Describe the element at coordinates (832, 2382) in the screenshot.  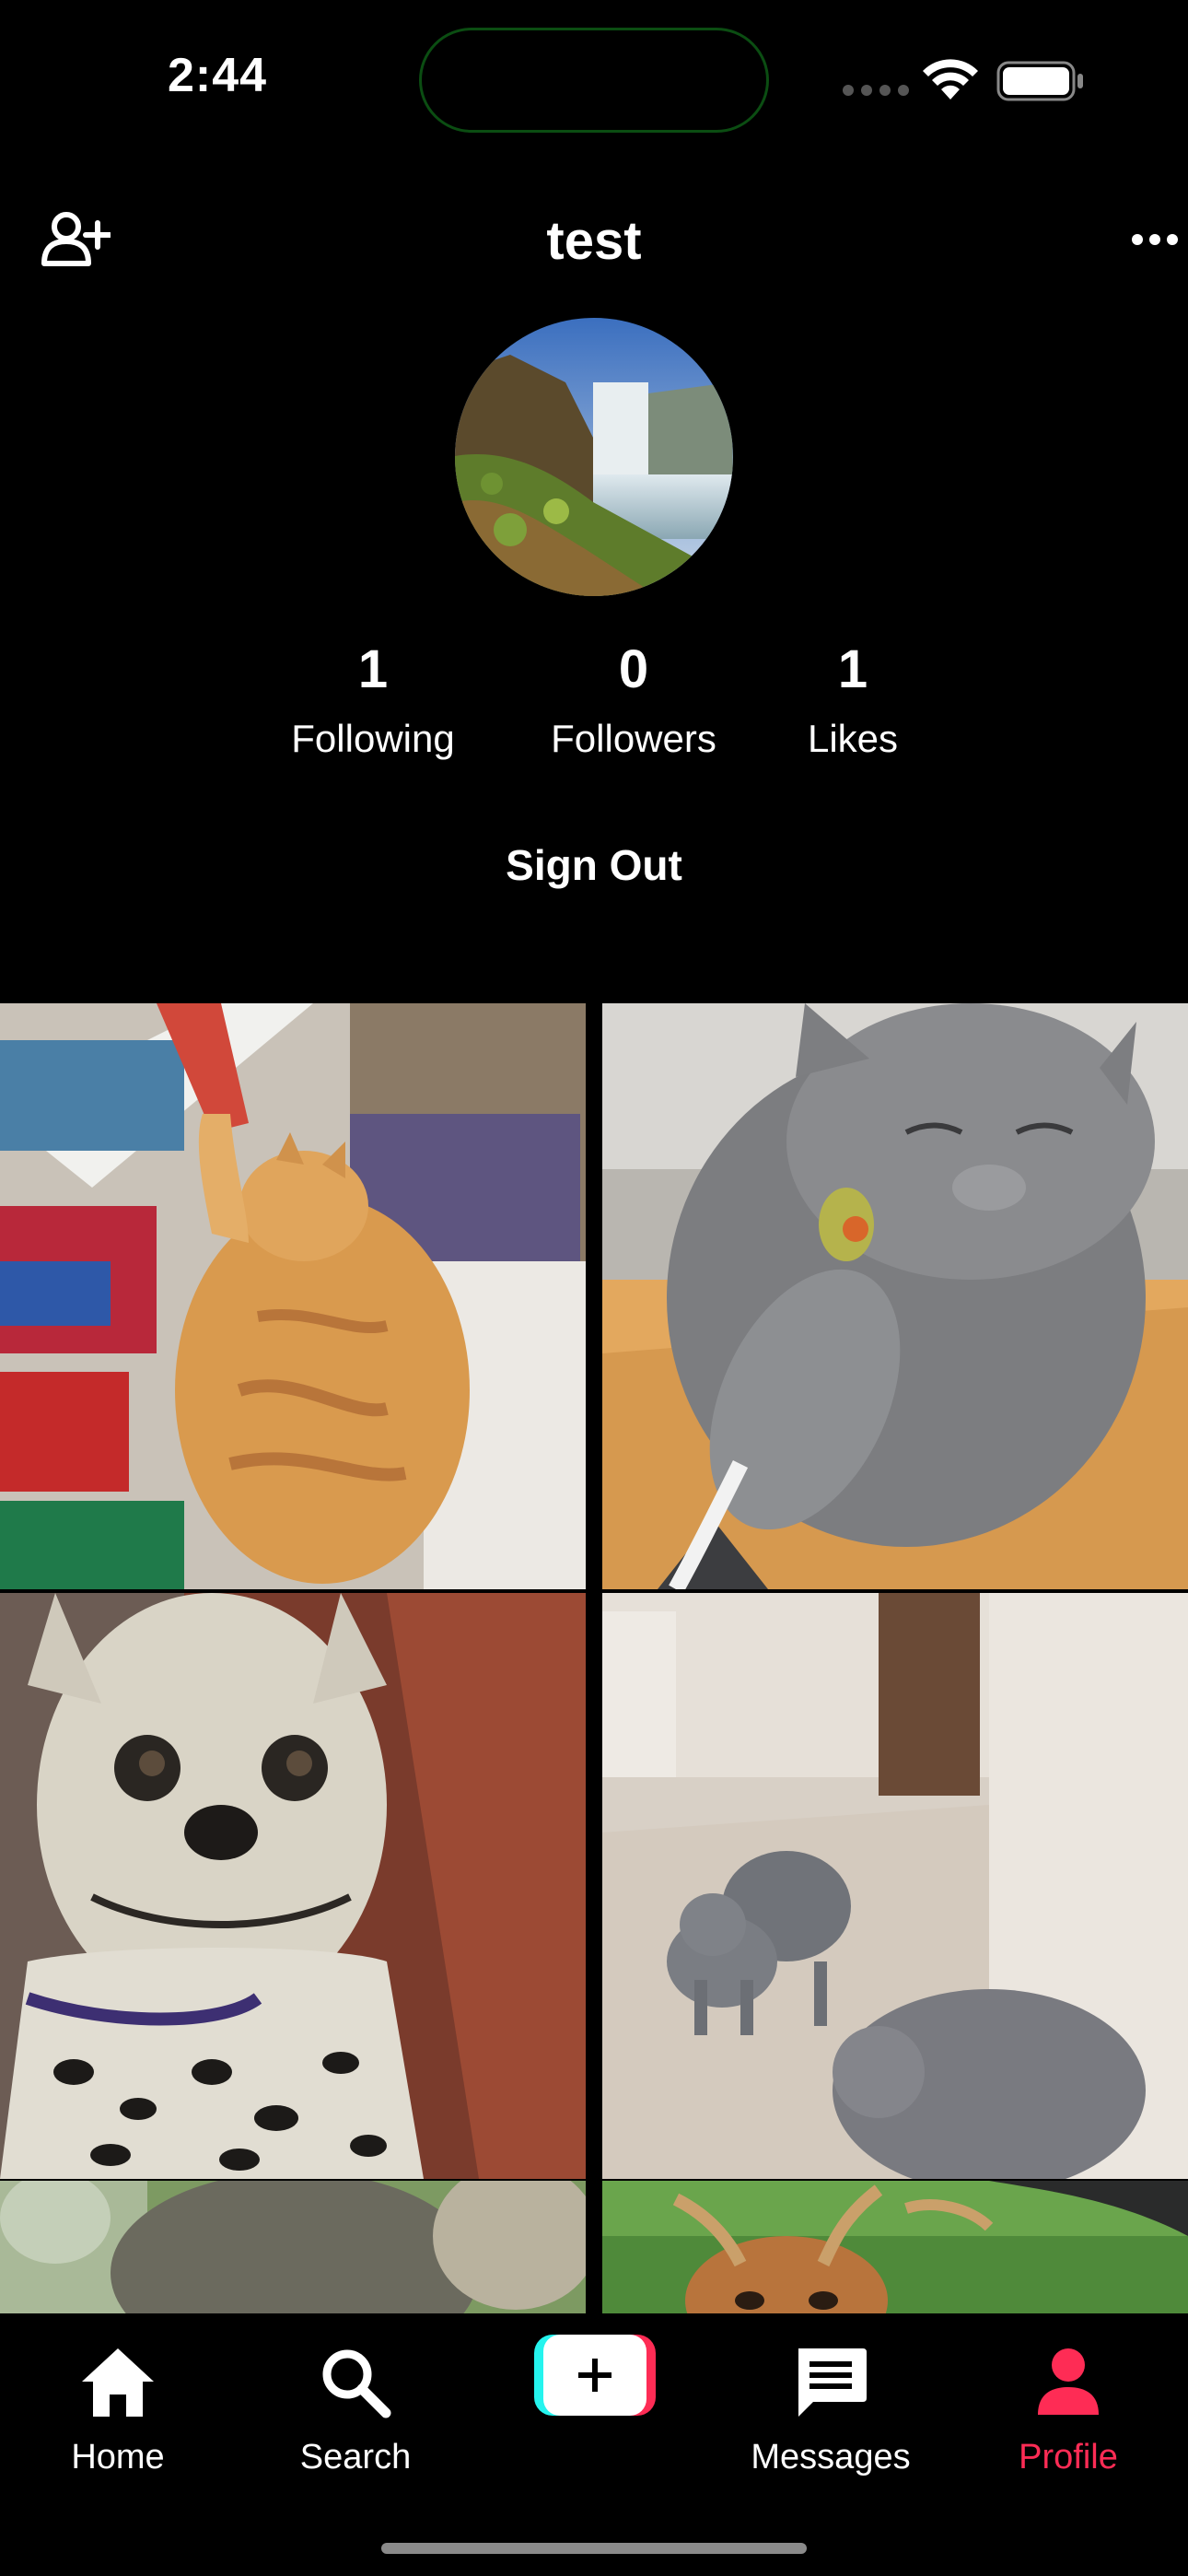
I see `messages-icon` at that location.